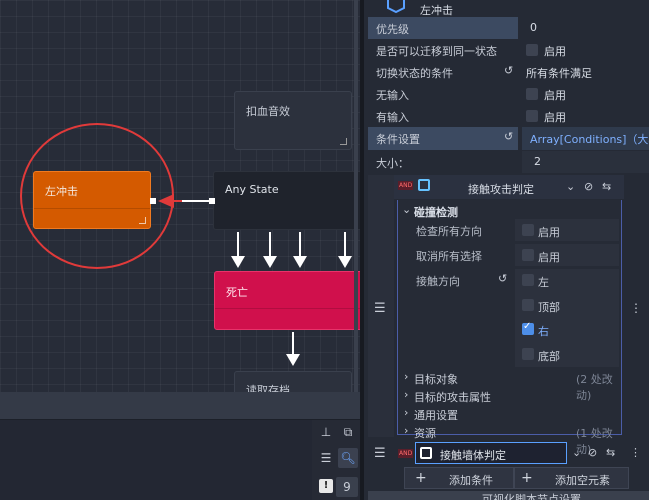  I want to click on priority-value: 0, so click(533, 27).